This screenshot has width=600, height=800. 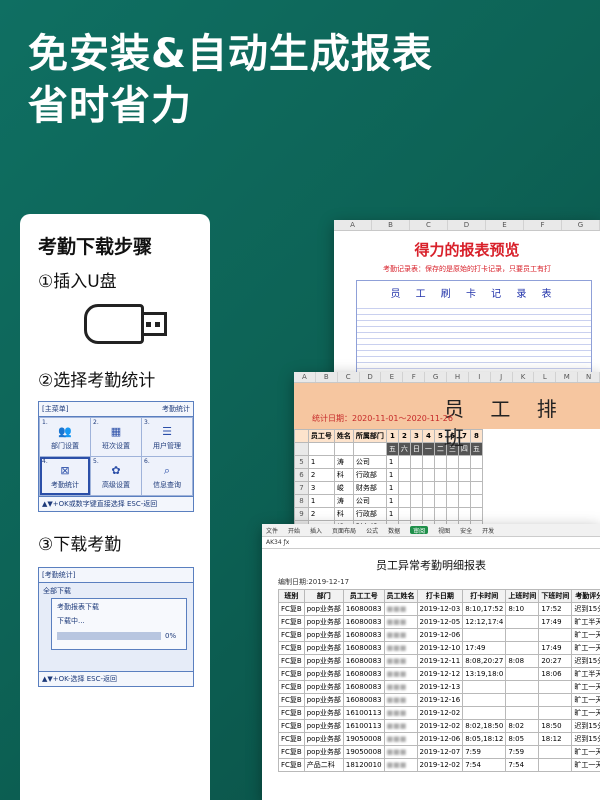 I want to click on abnormal-header: 班别, so click(x=291, y=596).